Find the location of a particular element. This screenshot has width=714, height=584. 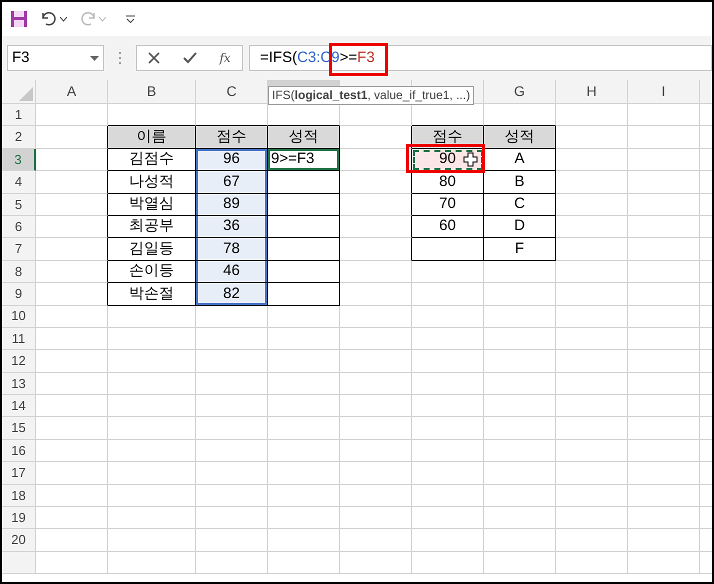

table-cell: D is located at coordinates (520, 227).